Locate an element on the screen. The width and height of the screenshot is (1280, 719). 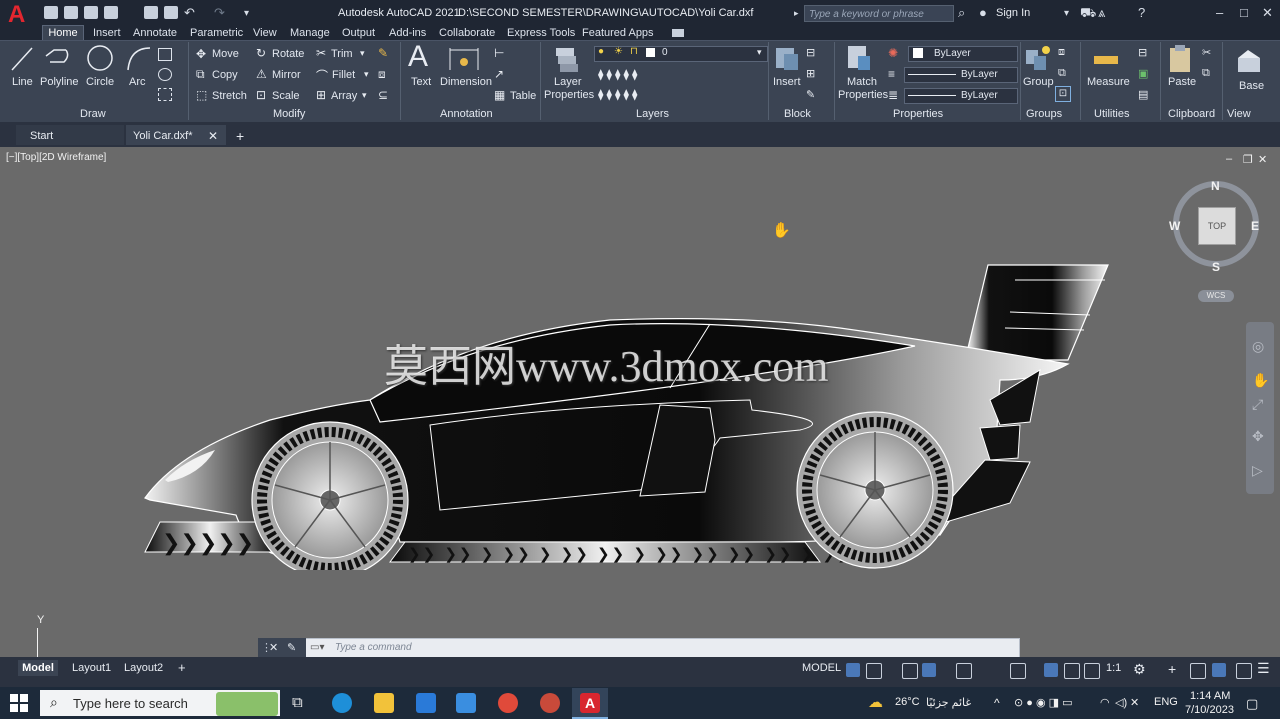
chrome-profile-icon is located at coordinates (550, 703).